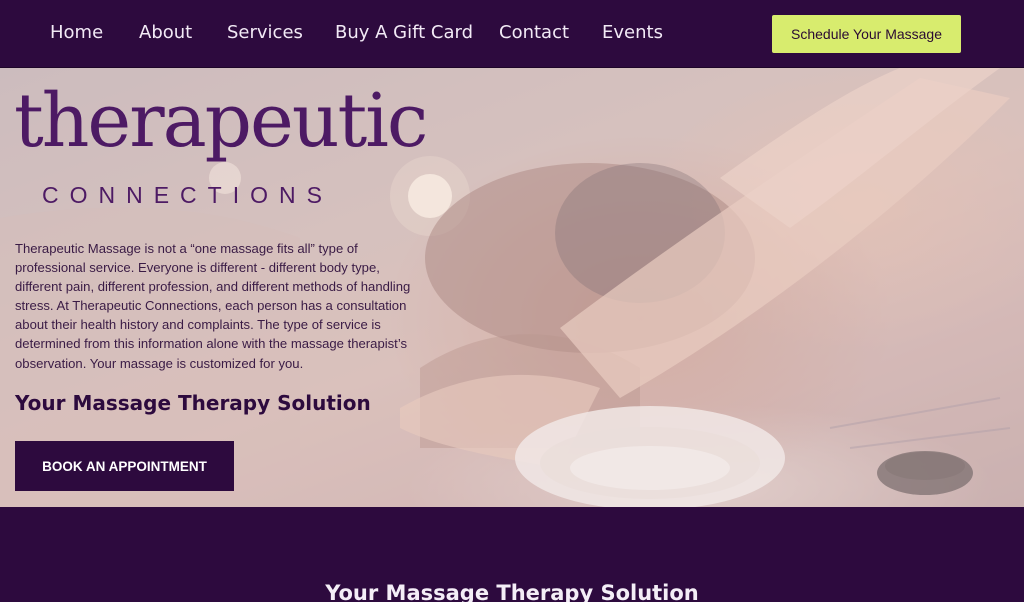 This screenshot has width=1024, height=602. I want to click on nav-link-home: Home, so click(76, 32).